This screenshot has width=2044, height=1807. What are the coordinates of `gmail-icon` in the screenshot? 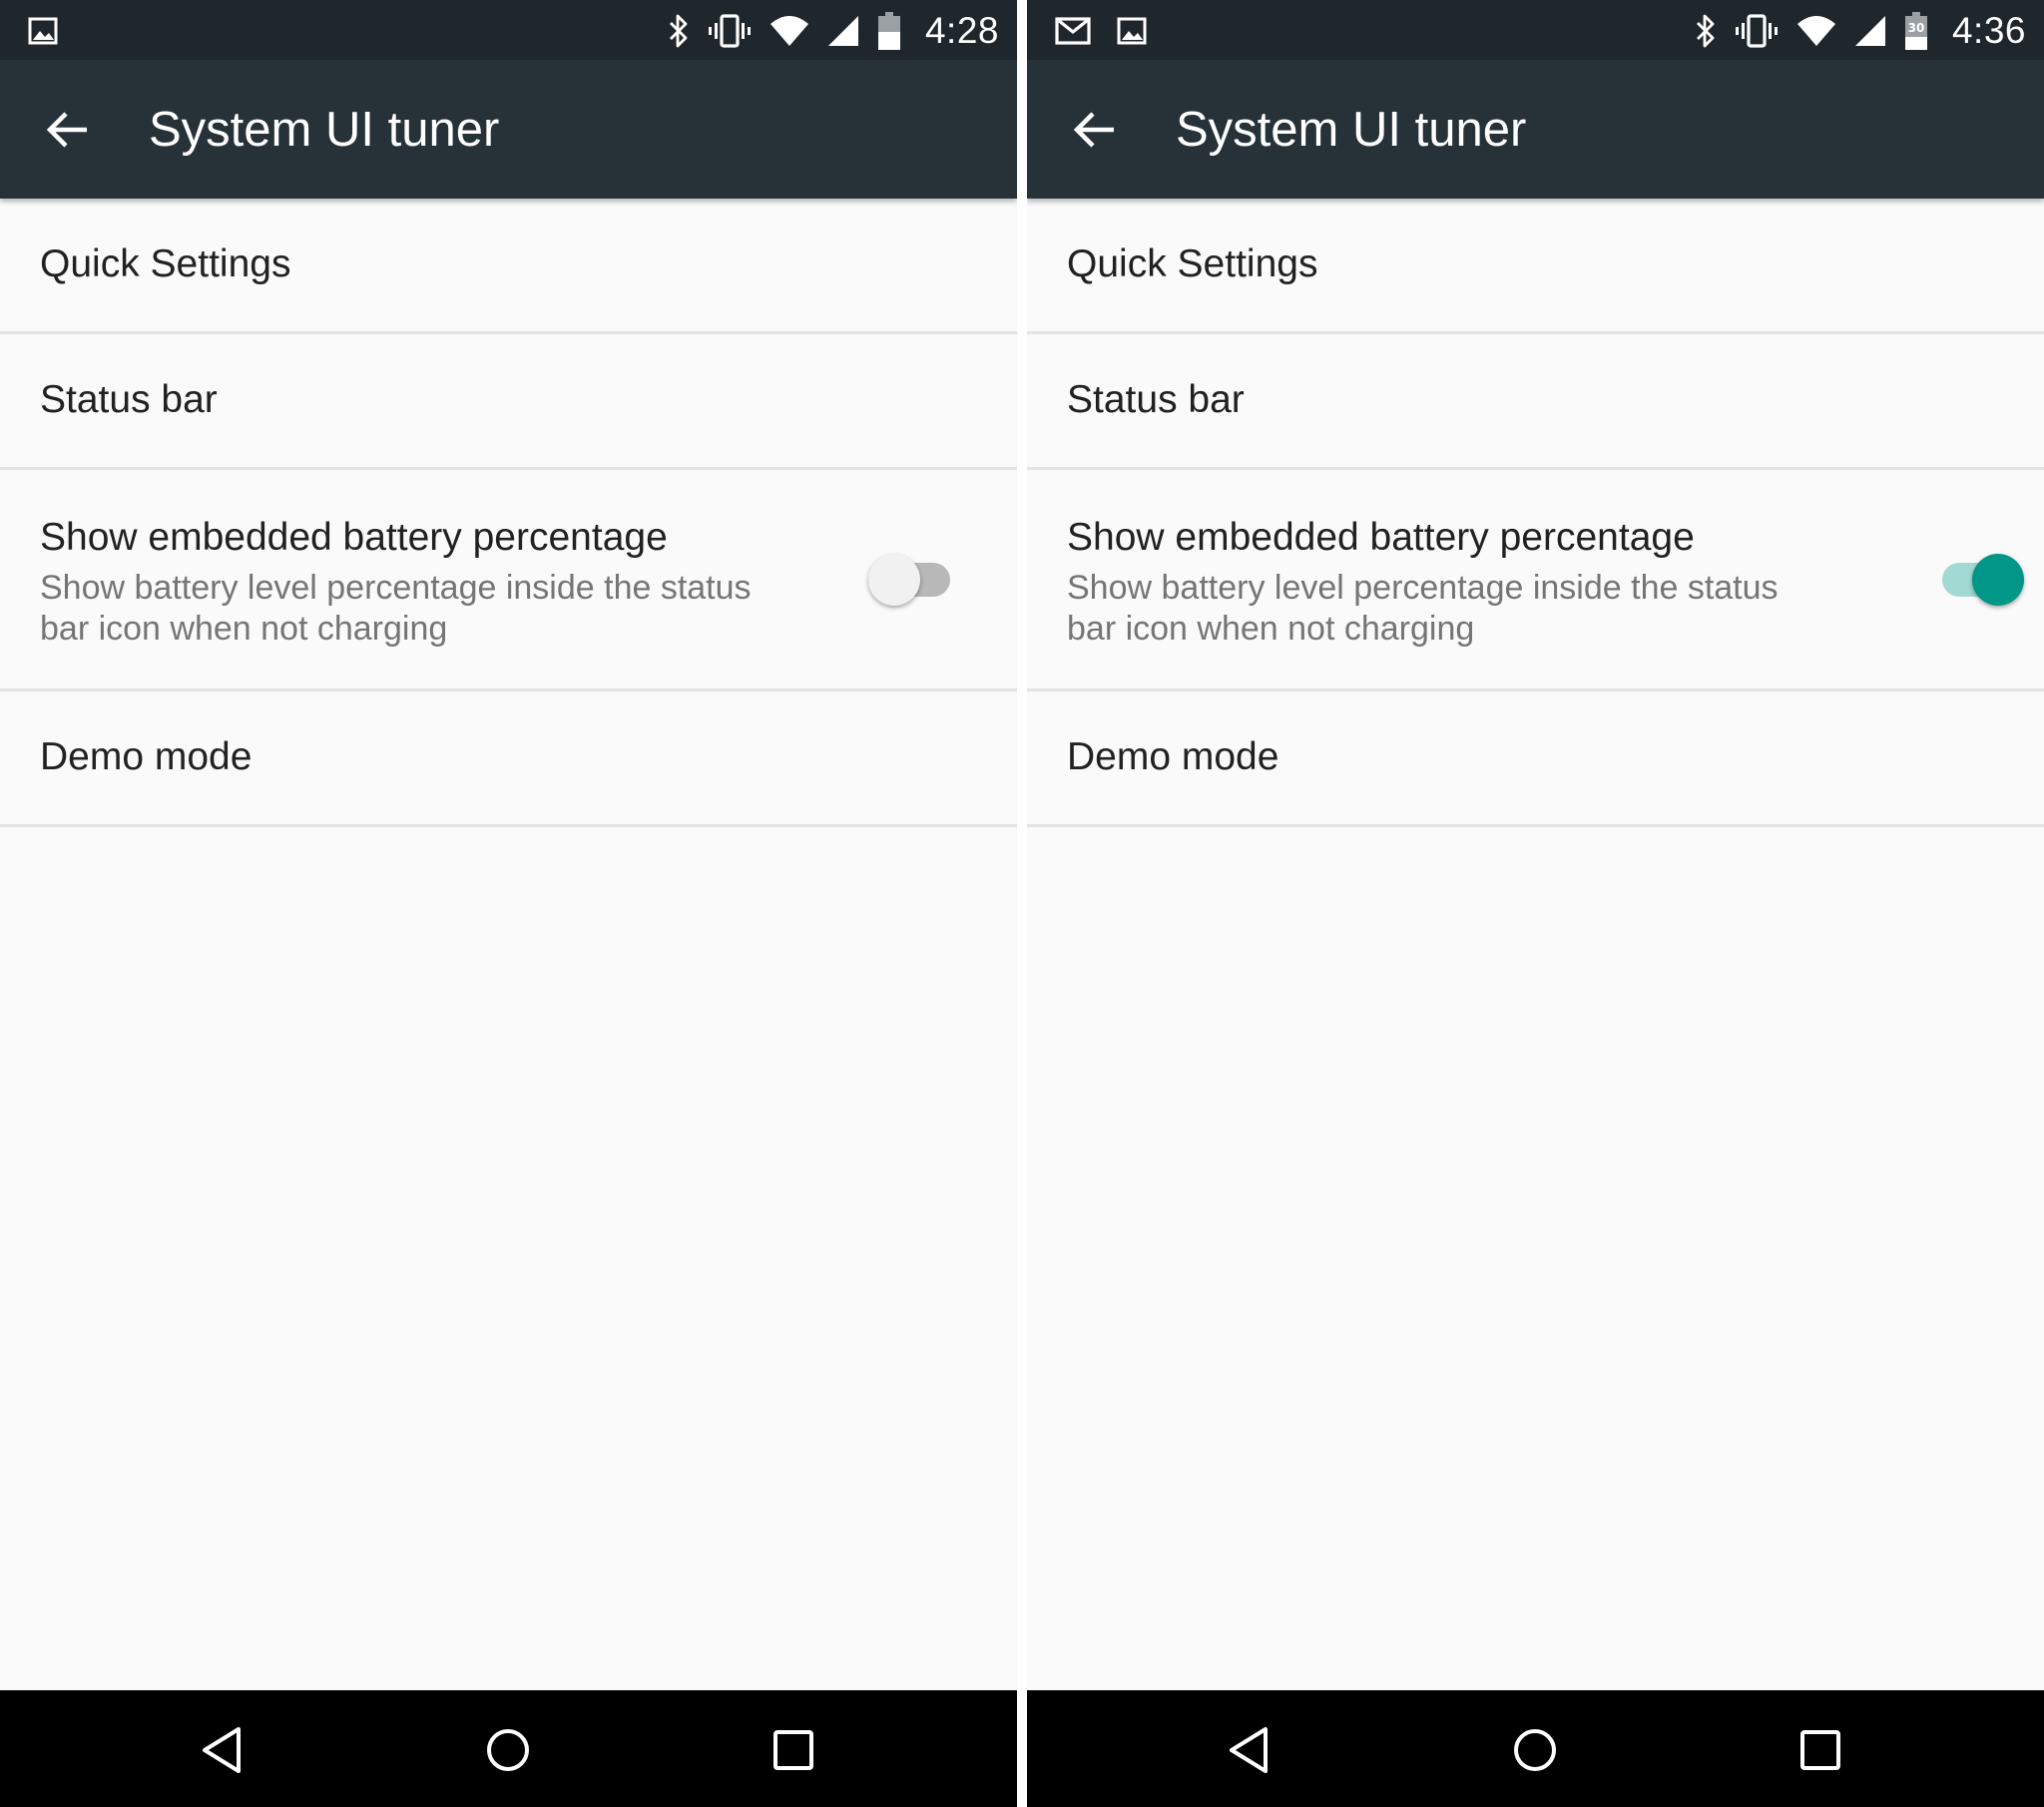 It's located at (1073, 31).